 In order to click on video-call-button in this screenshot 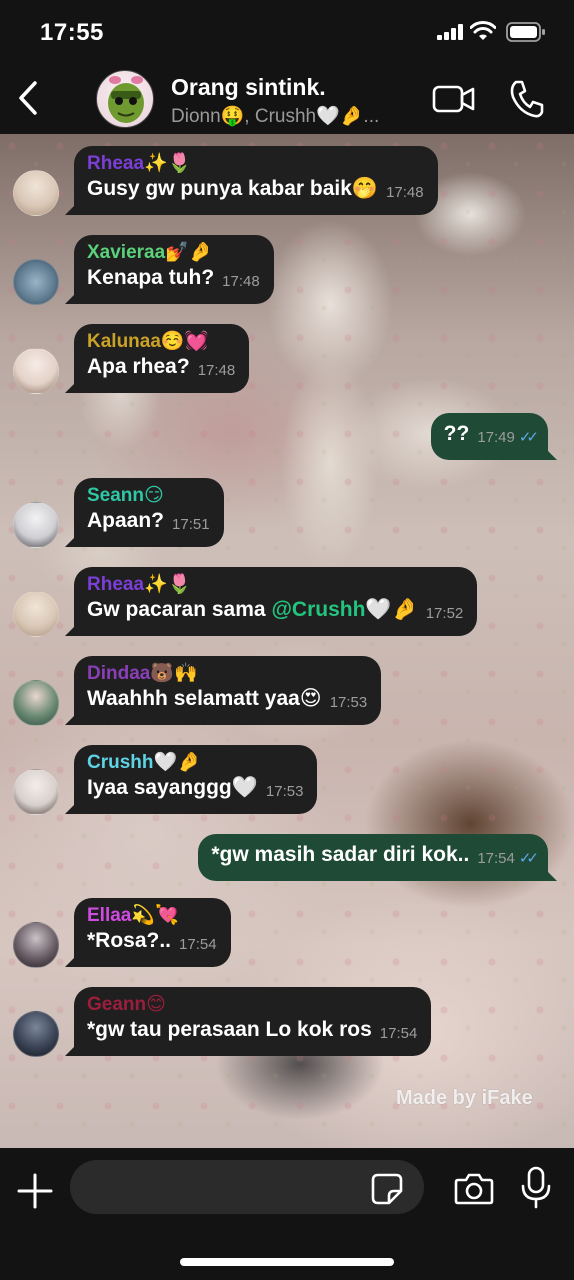, I will do `click(454, 99)`.